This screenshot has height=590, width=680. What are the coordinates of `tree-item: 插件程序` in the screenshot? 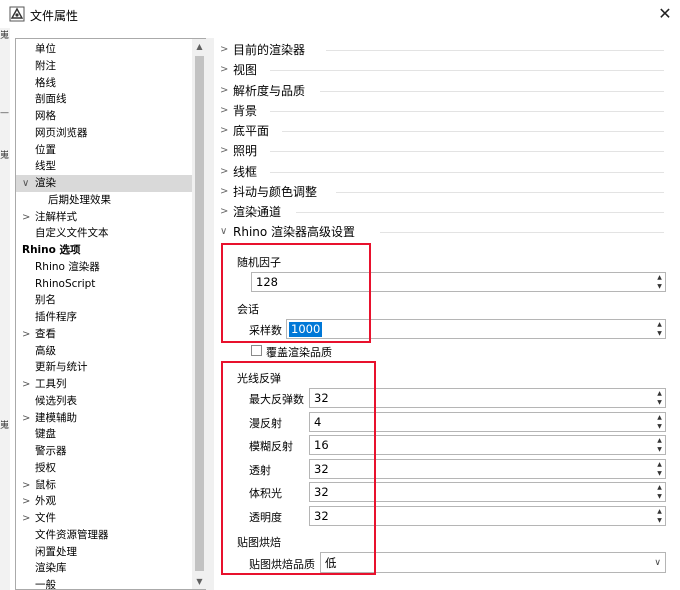 It's located at (104, 317).